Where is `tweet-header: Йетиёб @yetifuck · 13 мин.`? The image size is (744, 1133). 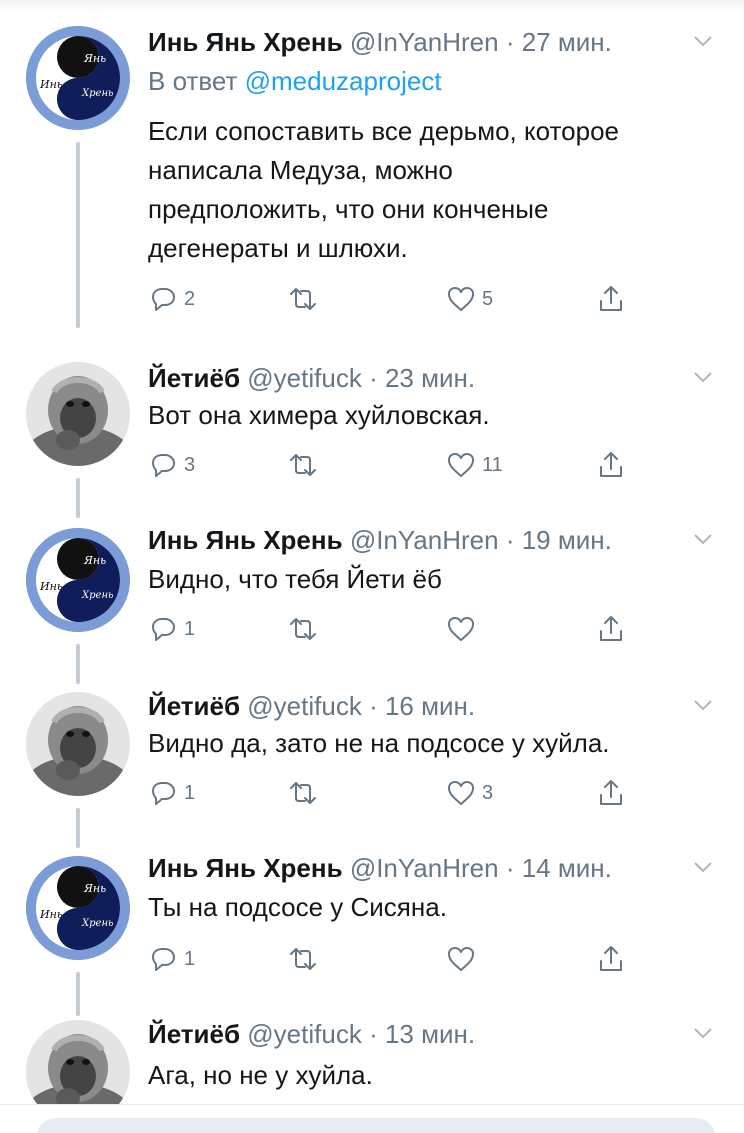
tweet-header: Йетиёб @yetifuck · 13 мин. is located at coordinates (431, 1034).